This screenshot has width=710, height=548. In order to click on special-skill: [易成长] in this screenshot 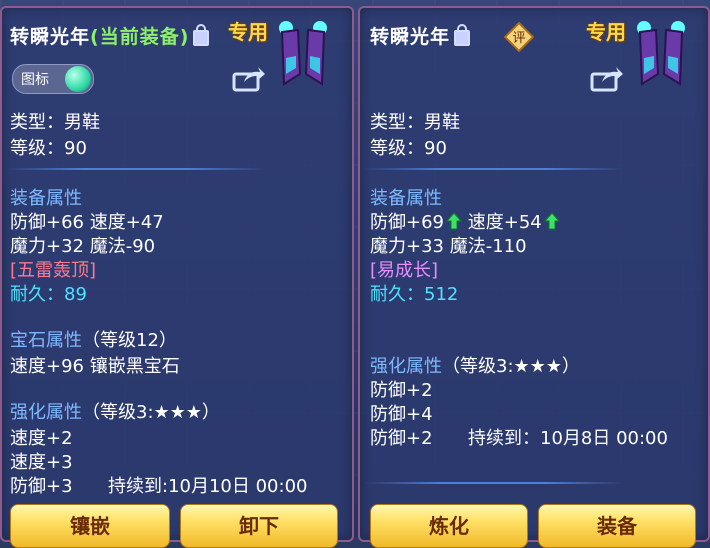, I will do `click(404, 270)`.